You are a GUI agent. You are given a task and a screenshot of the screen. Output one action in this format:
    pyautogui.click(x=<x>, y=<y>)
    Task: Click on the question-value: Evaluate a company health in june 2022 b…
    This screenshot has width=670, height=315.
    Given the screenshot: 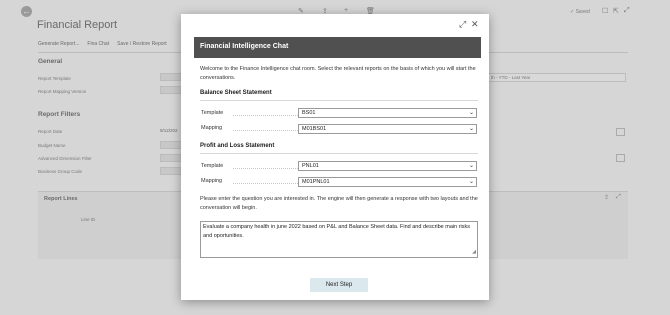 What is the action you would take?
    pyautogui.click(x=337, y=231)
    